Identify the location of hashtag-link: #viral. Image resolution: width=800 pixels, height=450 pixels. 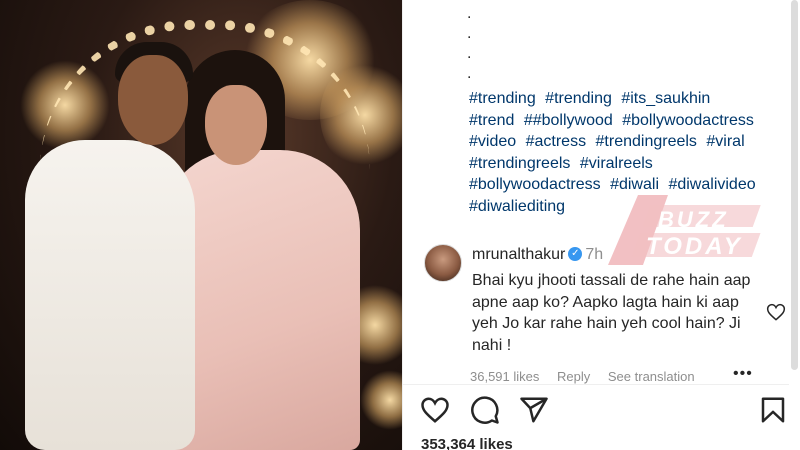
(725, 141).